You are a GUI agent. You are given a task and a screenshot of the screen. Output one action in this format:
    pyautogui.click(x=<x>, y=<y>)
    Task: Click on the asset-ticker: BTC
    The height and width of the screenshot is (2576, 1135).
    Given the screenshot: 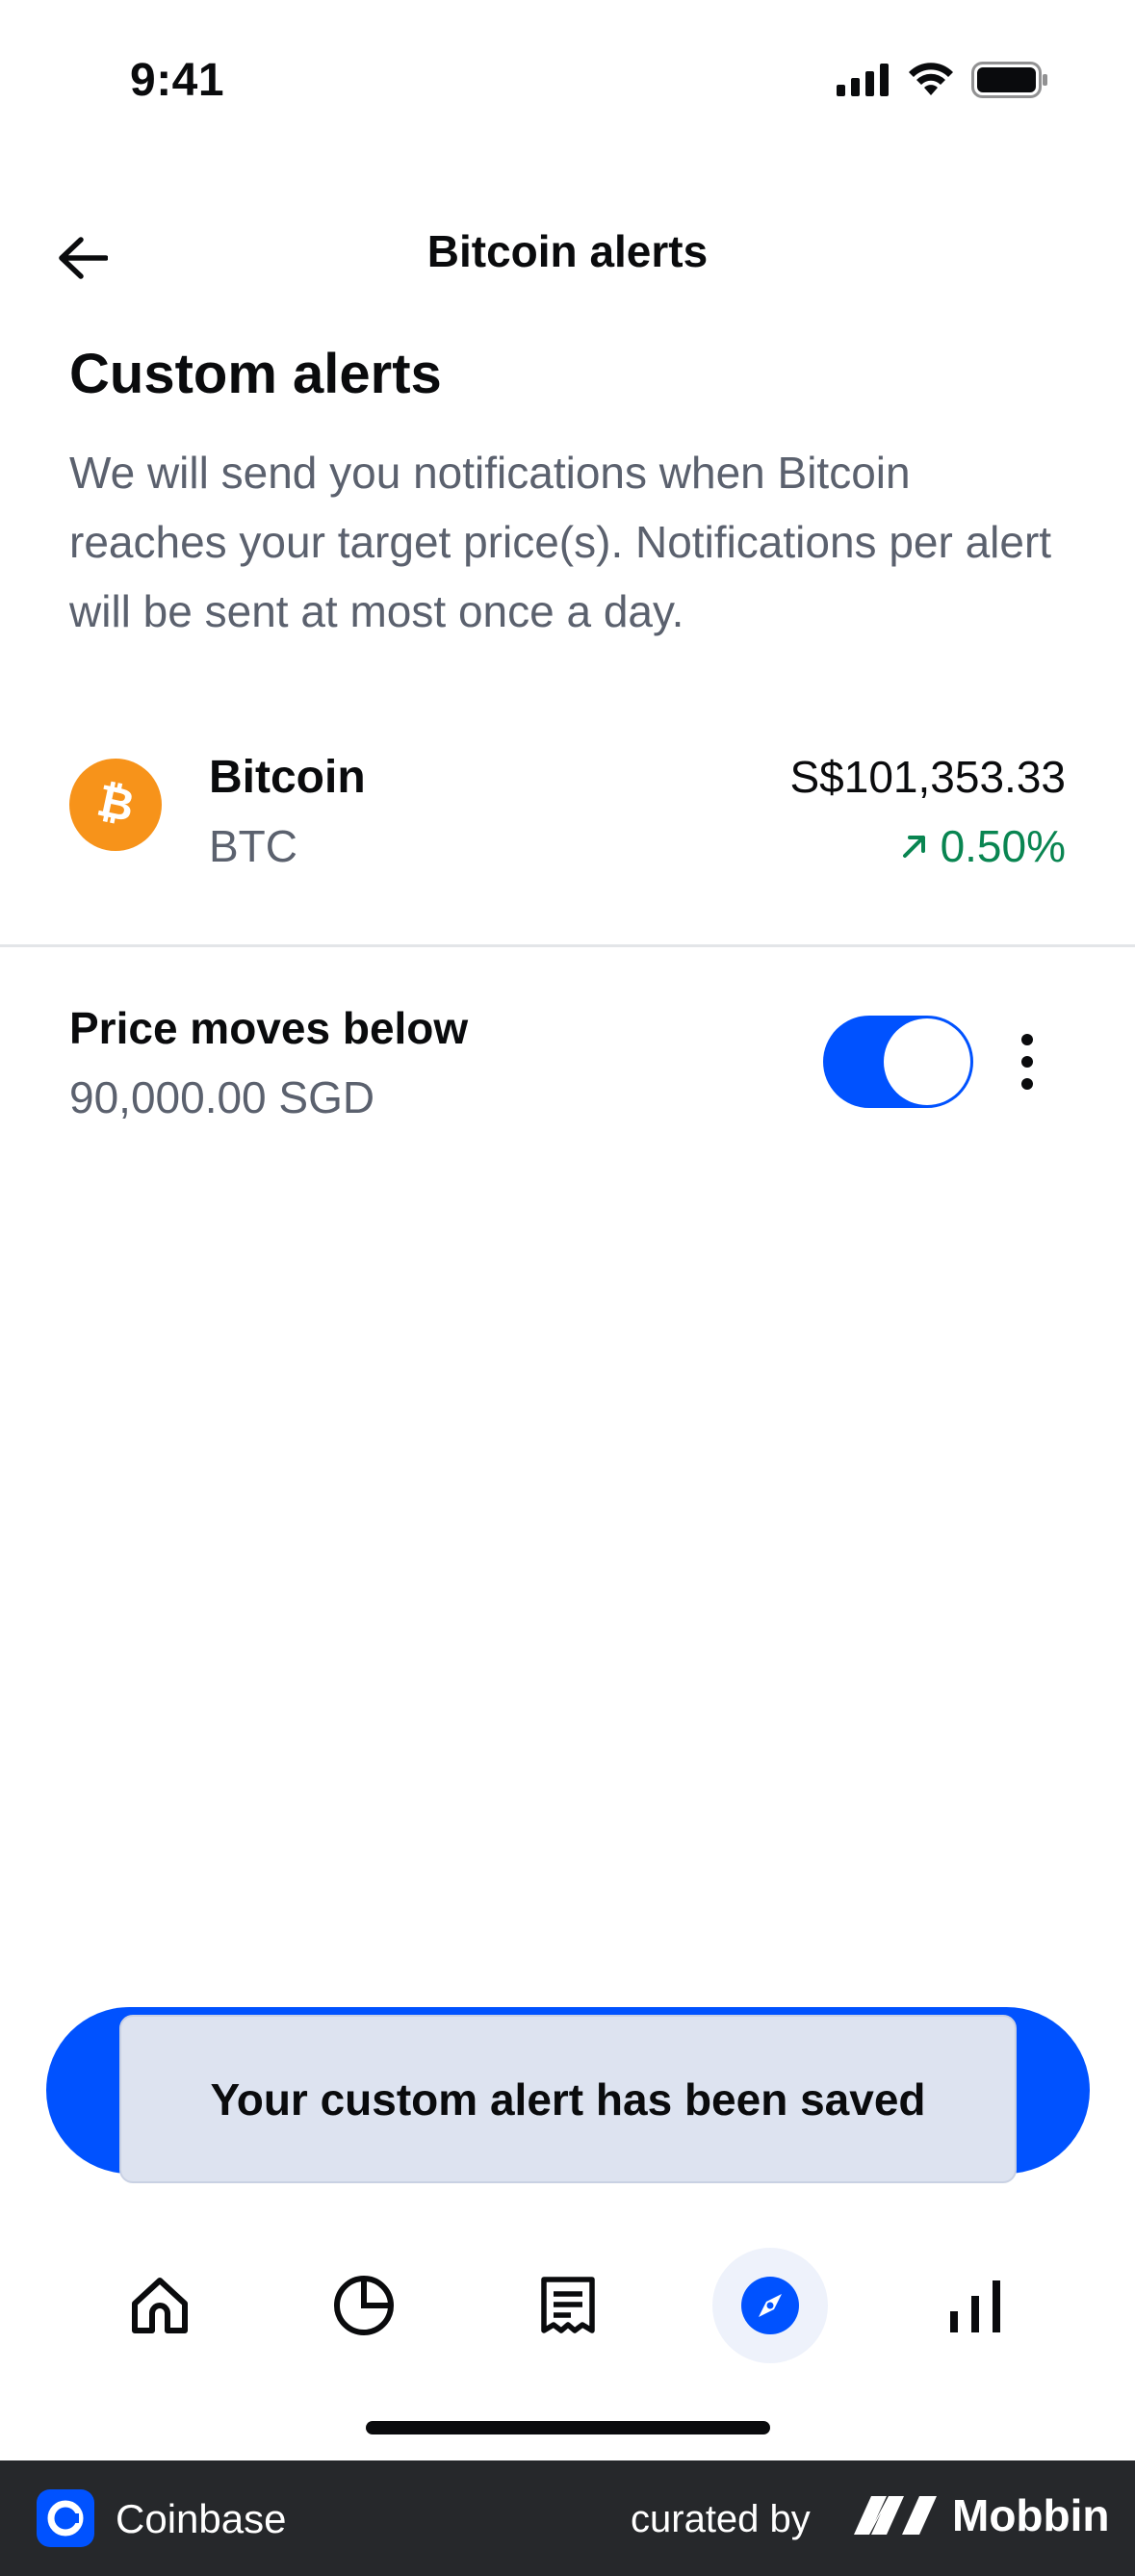 What is the action you would take?
    pyautogui.click(x=253, y=846)
    